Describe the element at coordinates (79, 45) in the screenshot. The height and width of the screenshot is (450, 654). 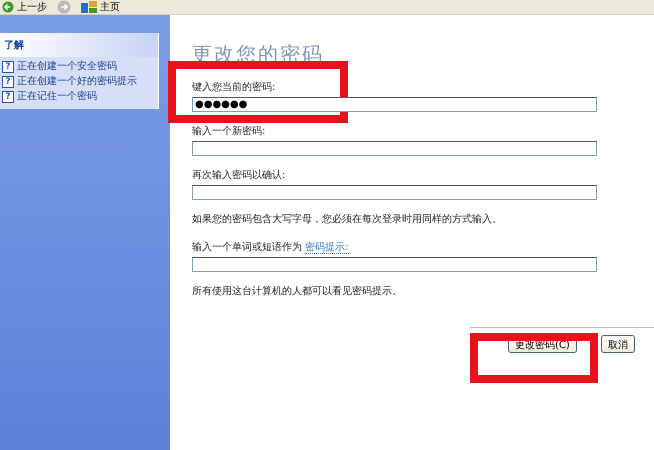
I see `panel-title: 了解` at that location.